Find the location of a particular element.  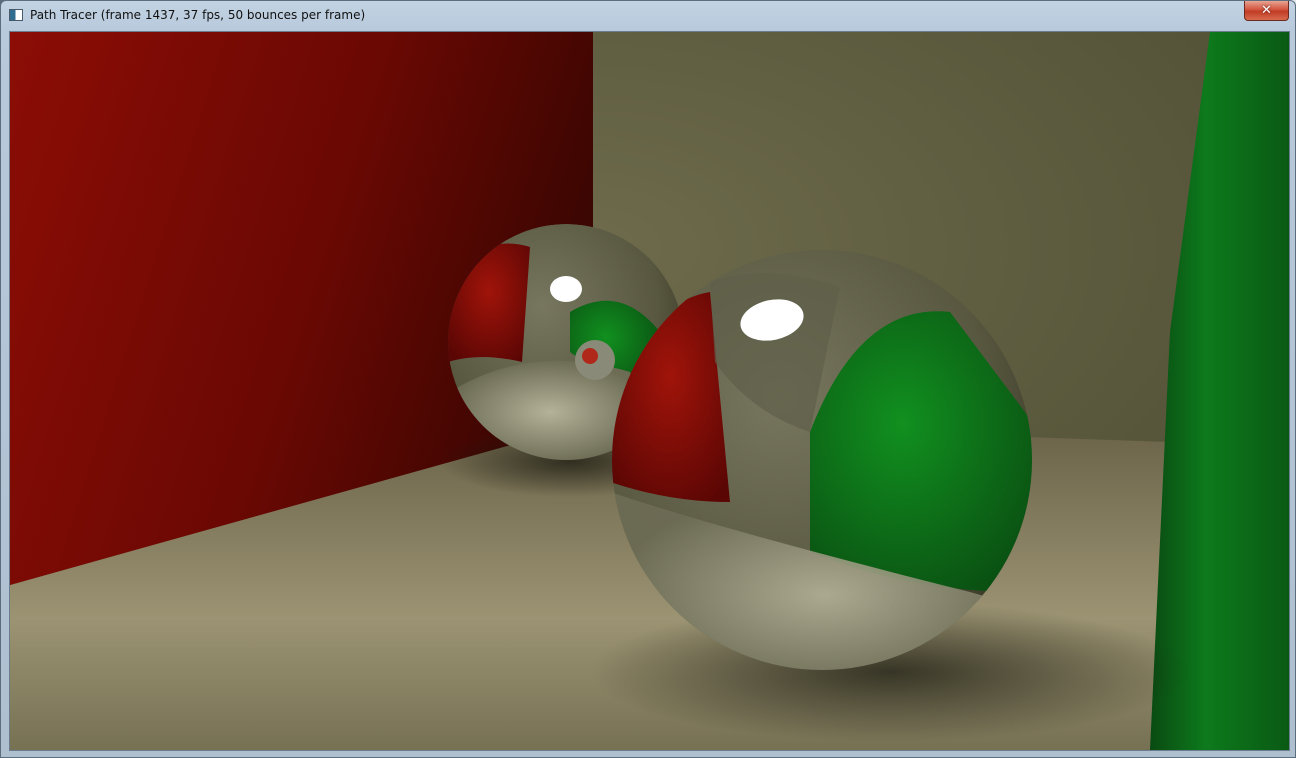

close-icon: ✕ is located at coordinates (1266, 10).